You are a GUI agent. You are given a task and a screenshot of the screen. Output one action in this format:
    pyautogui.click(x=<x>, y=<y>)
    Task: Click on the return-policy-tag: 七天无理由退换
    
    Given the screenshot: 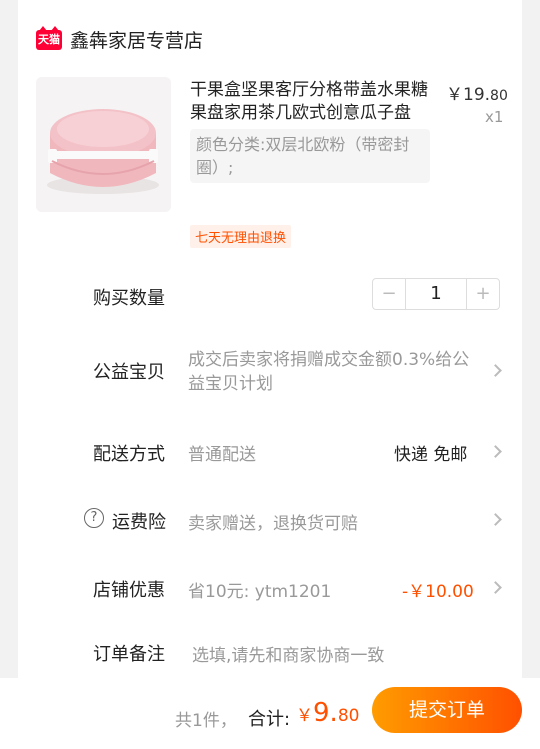 What is the action you would take?
    pyautogui.click(x=241, y=236)
    